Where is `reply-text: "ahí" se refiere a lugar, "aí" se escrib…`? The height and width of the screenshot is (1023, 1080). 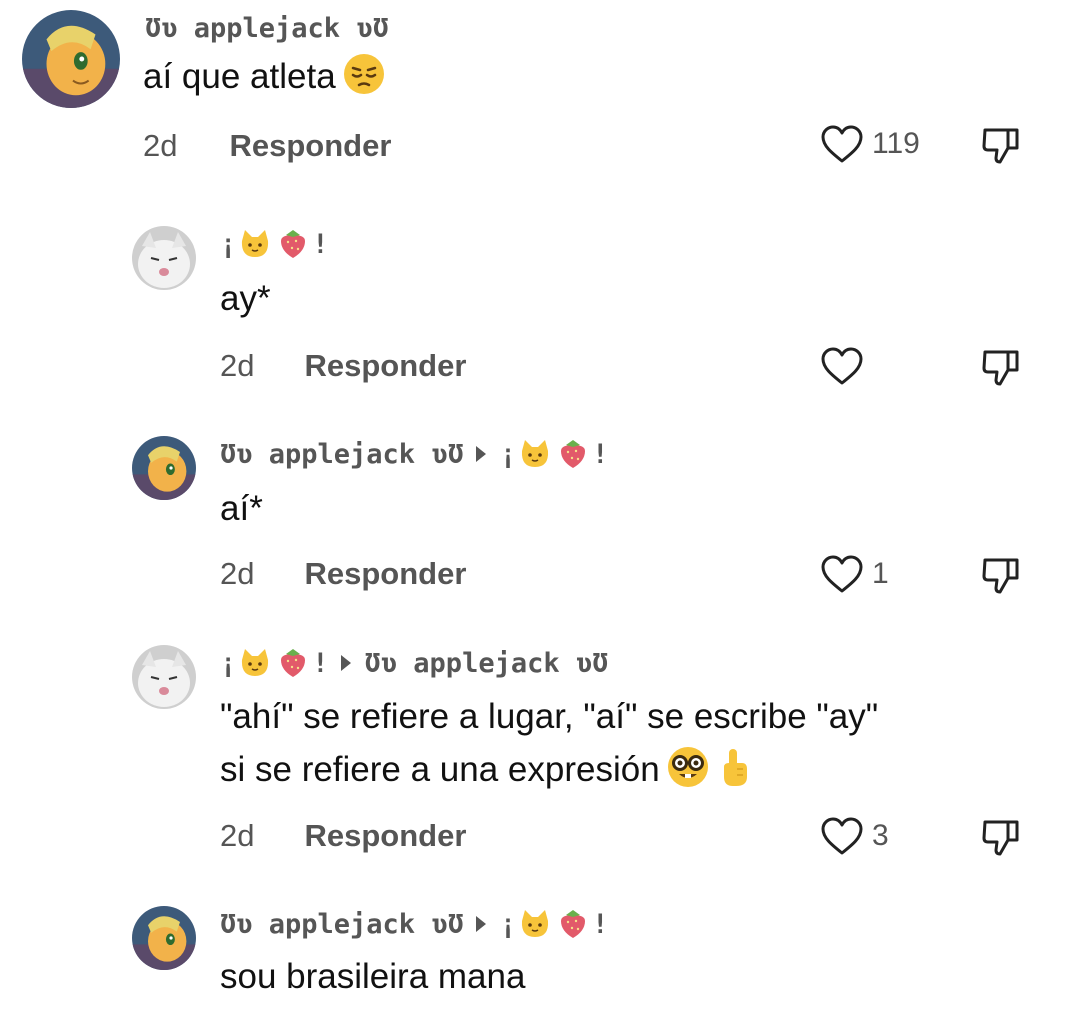
reply-text: "ahí" se refiere a lugar, "aí" se escrib… is located at coordinates (549, 743).